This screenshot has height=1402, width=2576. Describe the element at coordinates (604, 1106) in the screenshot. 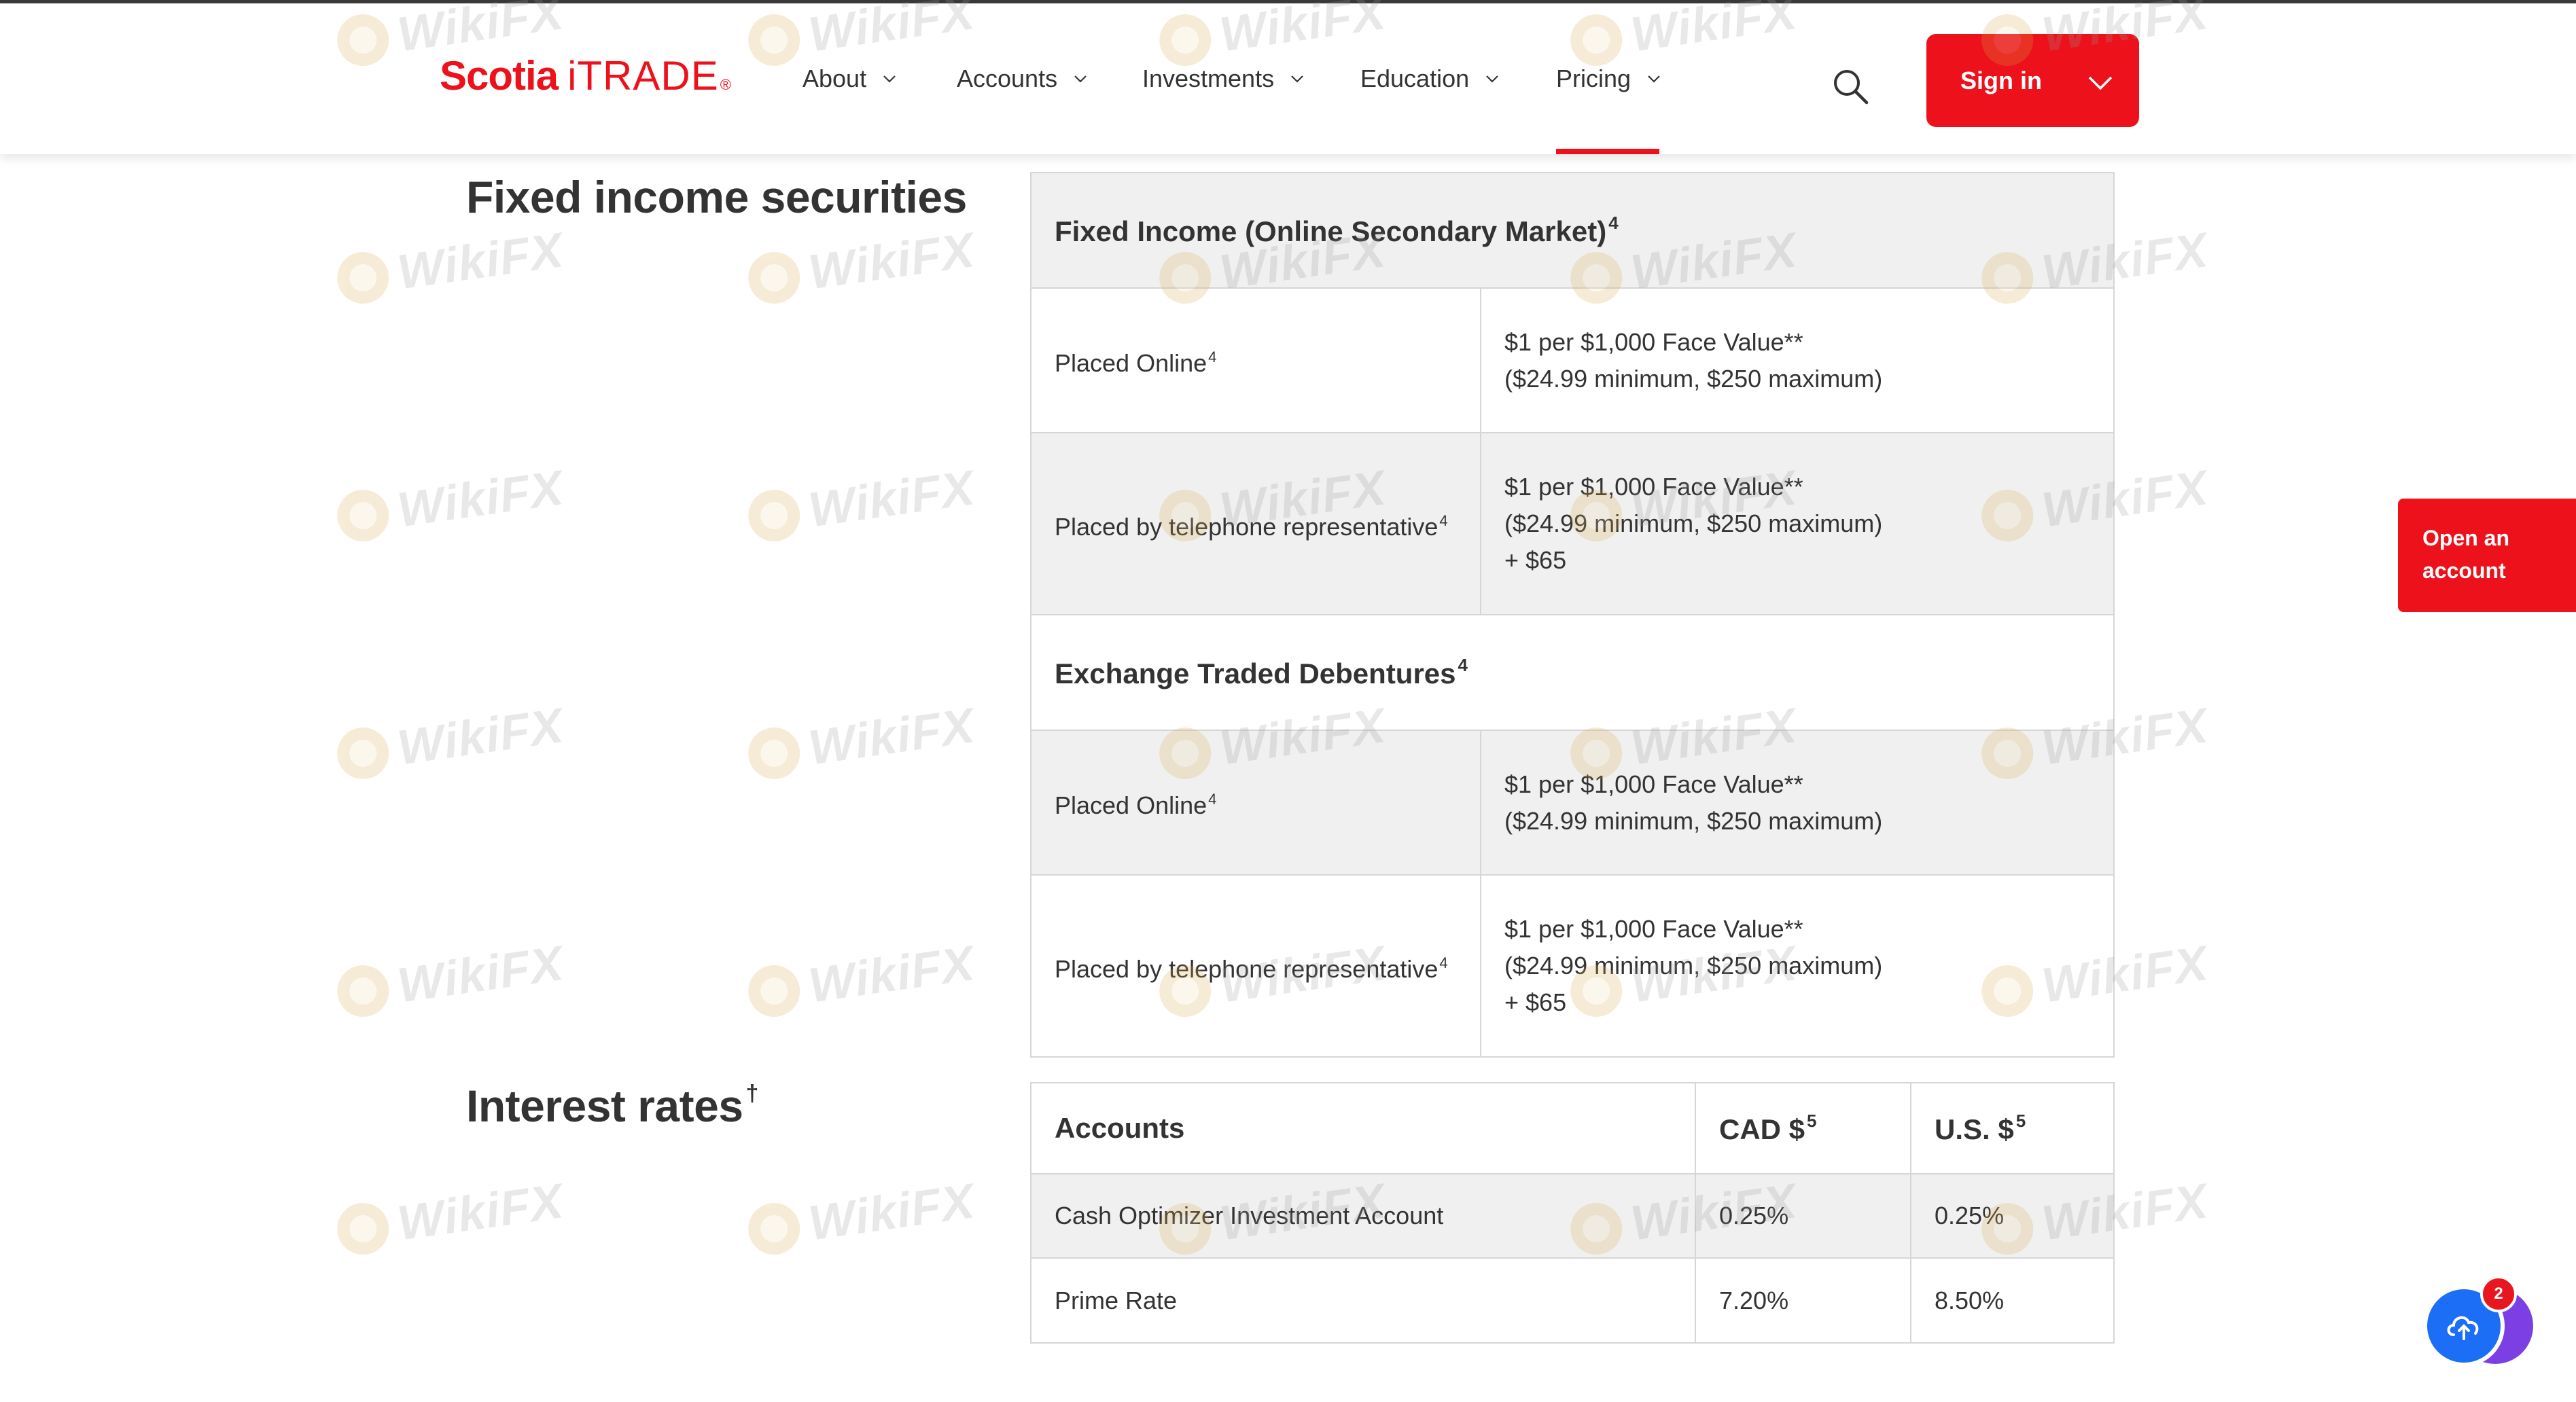

I see `interest-rates-title-text: Interest rates` at that location.